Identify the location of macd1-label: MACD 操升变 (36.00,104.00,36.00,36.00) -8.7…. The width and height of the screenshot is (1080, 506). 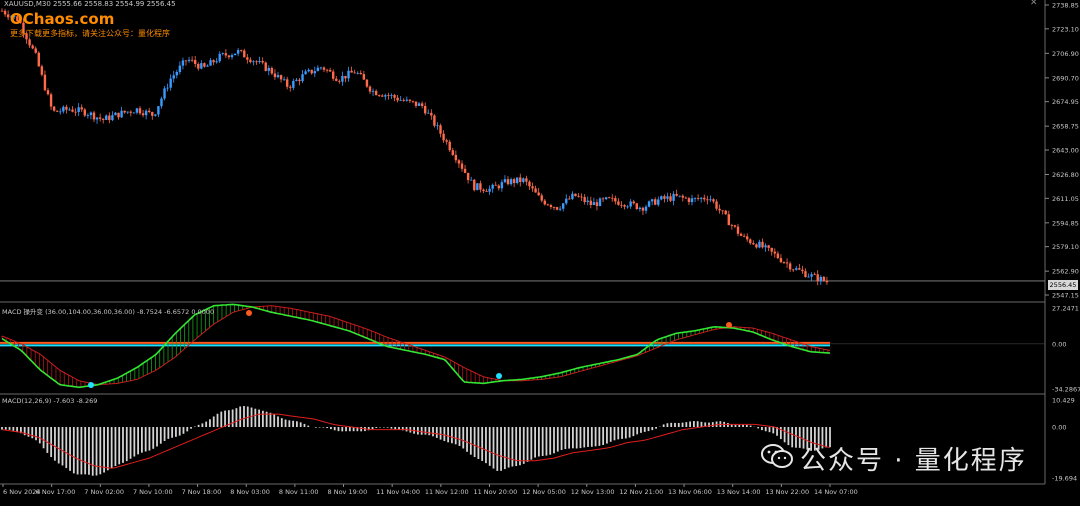
(108, 312).